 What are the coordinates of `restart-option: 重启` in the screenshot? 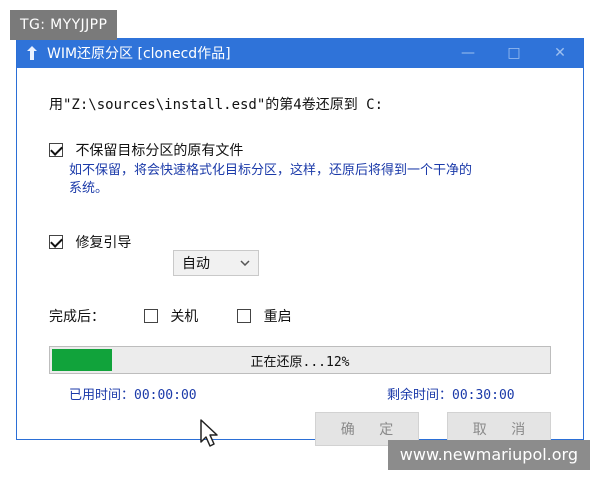 It's located at (264, 317).